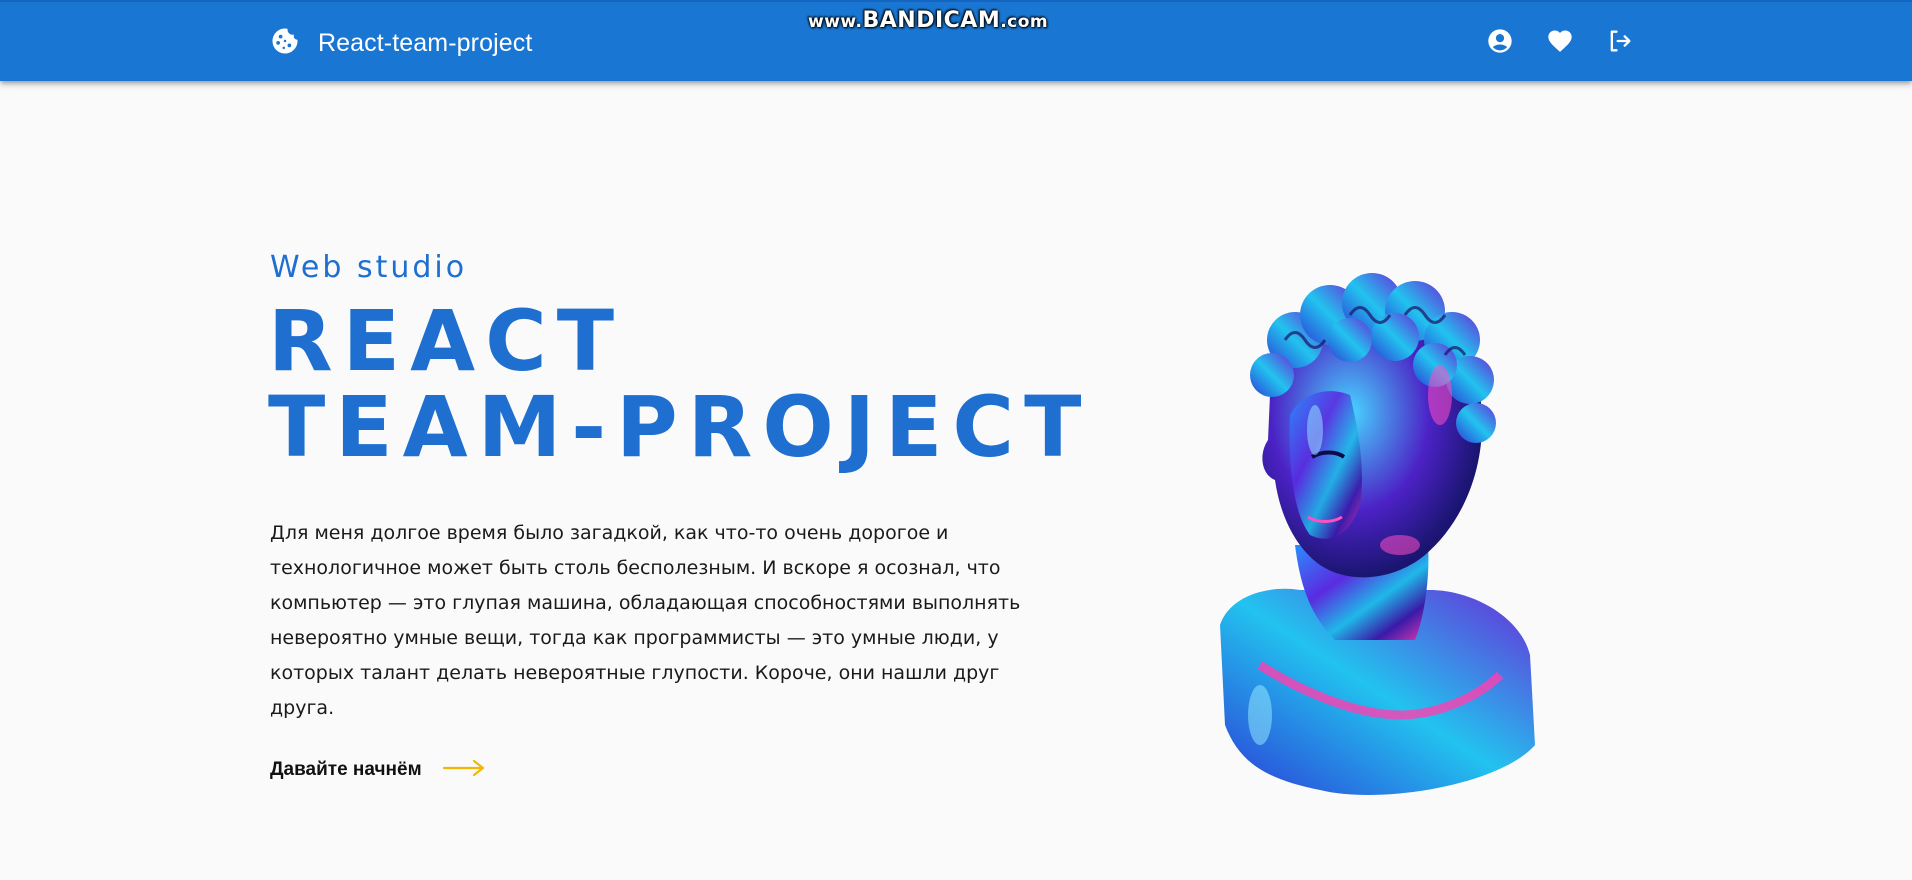  I want to click on app-bar: React-team-project www.BANDICAM.com, so click(956, 40).